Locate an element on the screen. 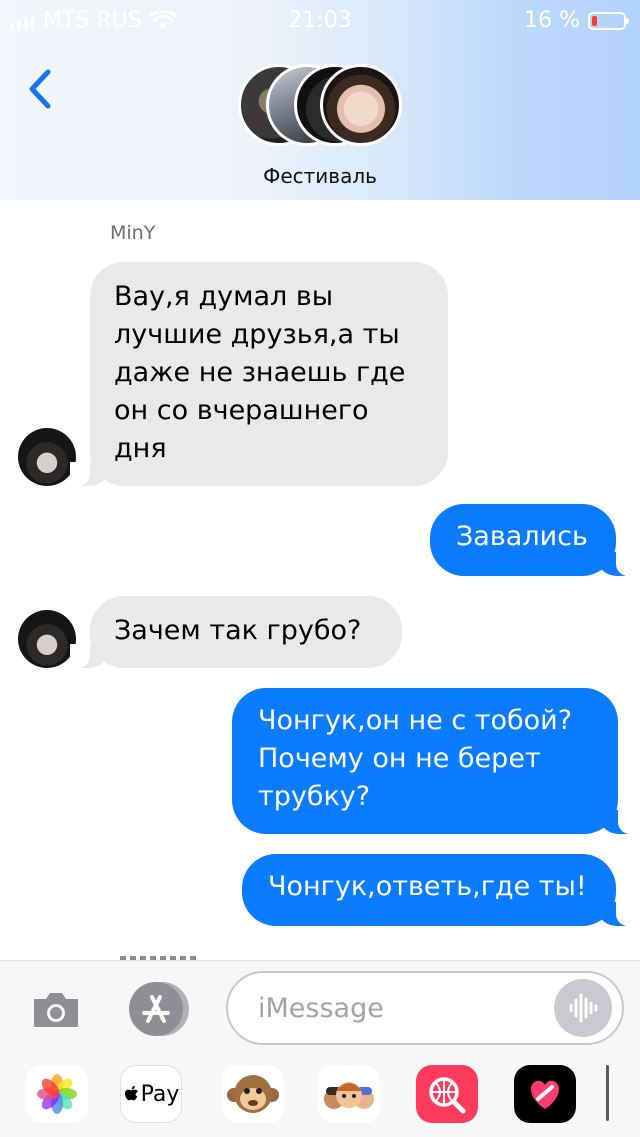  chevron-left-icon is located at coordinates (40, 89).